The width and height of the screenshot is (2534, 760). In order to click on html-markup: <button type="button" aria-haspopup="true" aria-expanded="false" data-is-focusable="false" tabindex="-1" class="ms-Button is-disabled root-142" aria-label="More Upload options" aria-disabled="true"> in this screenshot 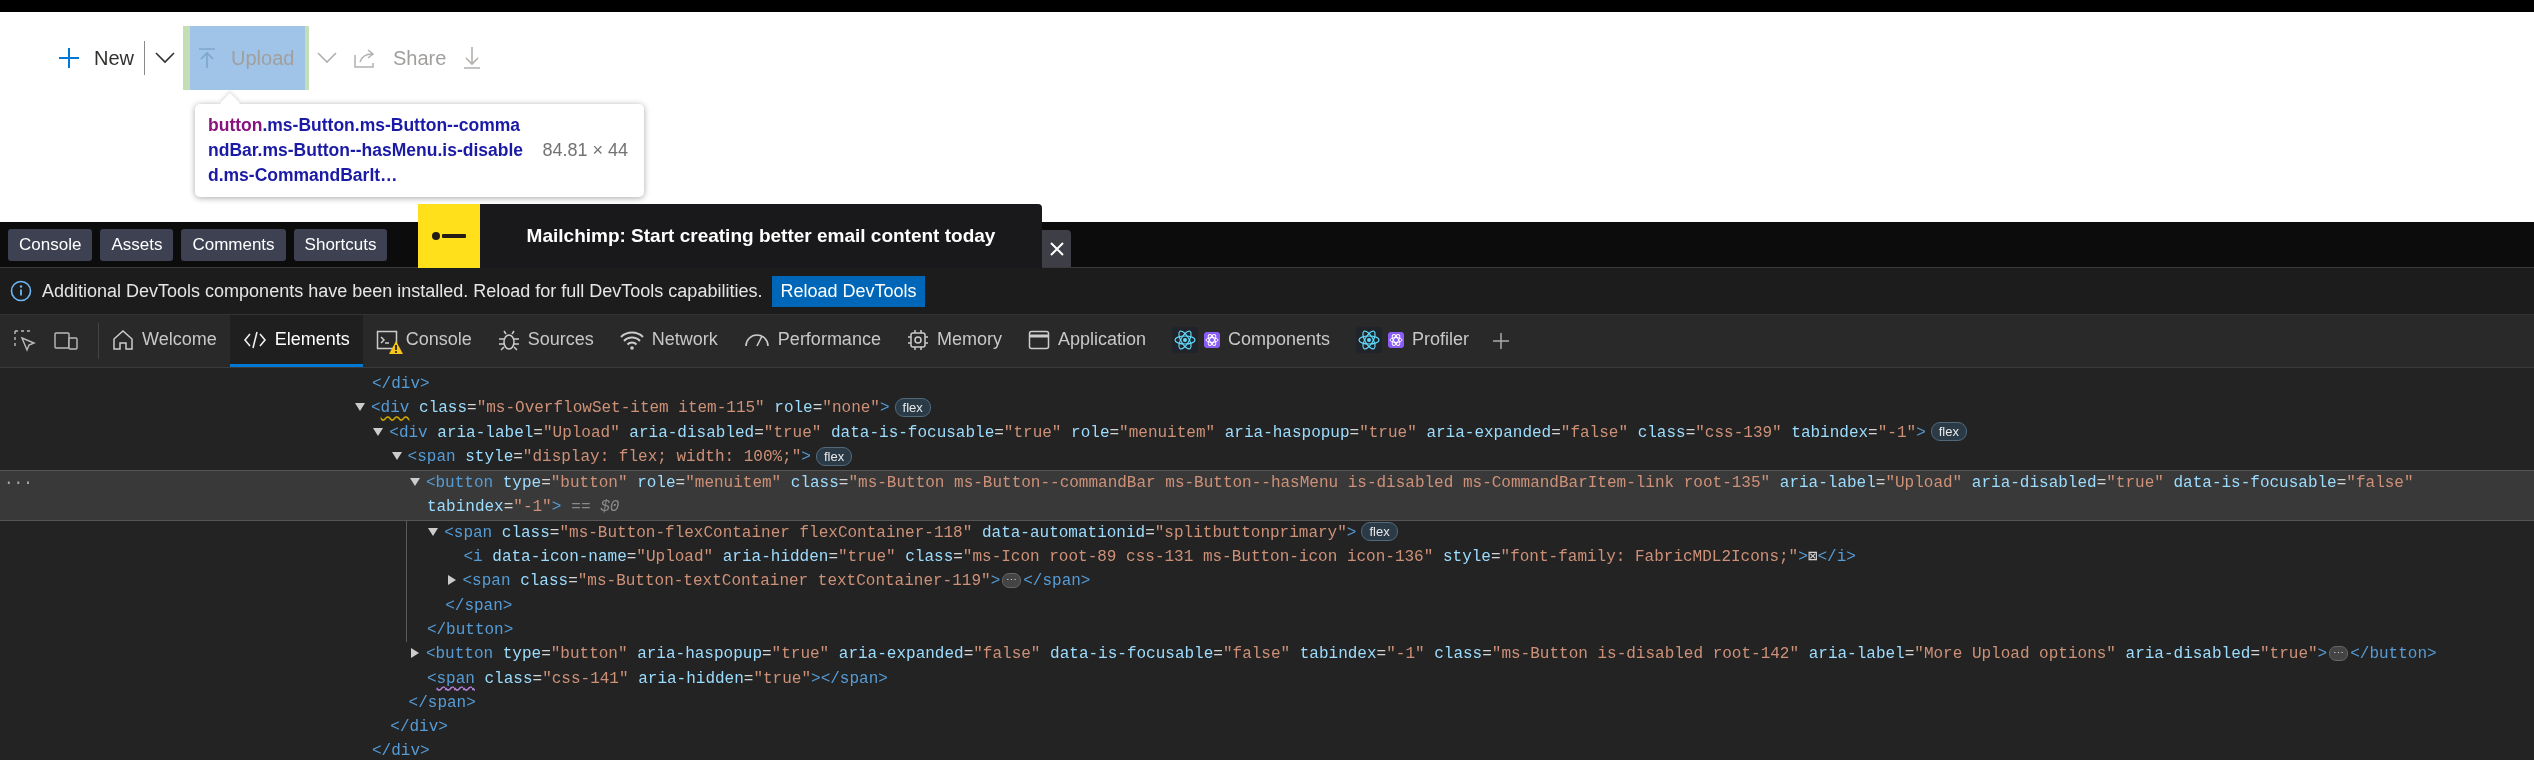, I will do `click(1376, 654)`.